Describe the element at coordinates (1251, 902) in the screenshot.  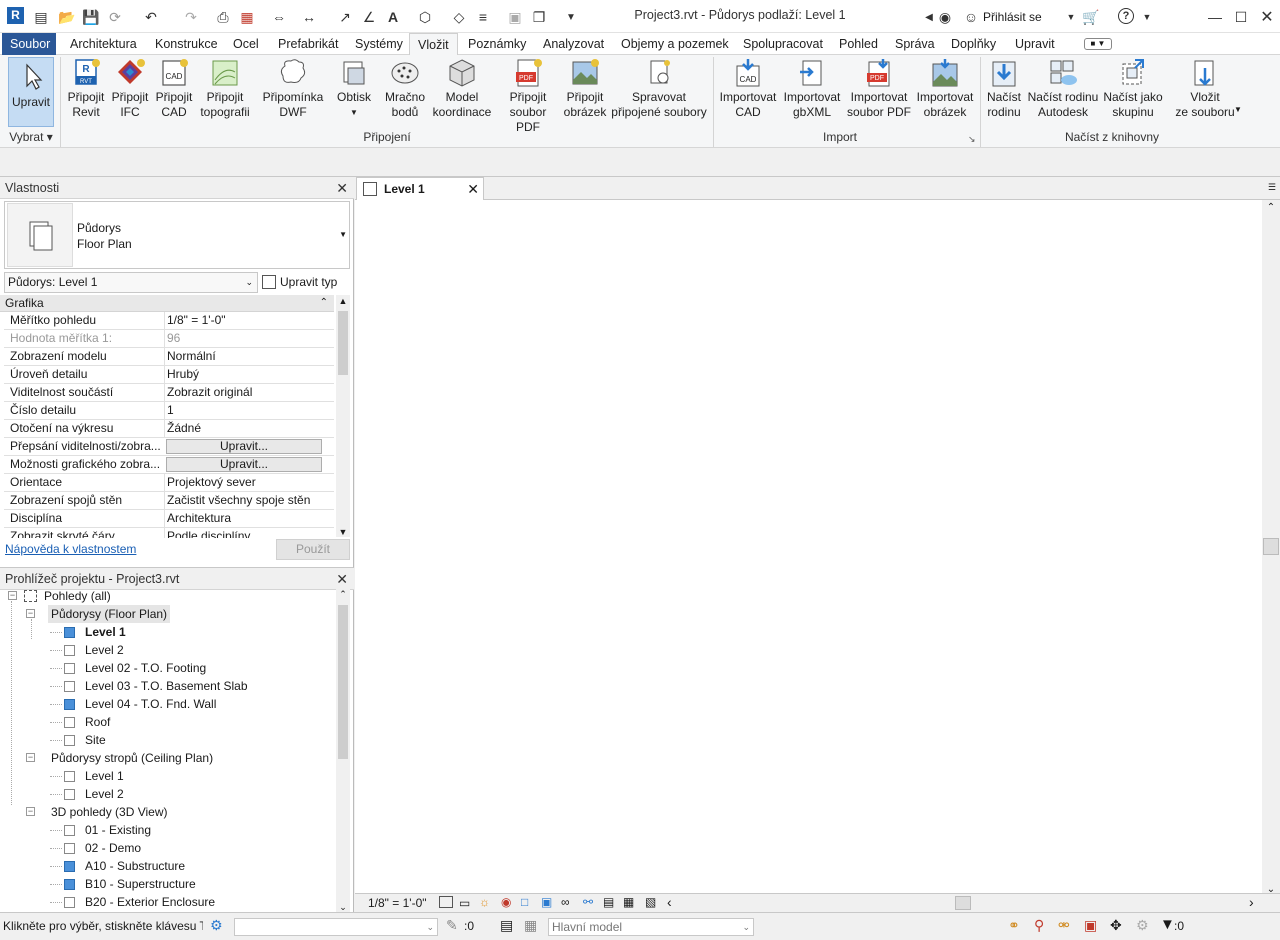
I see `scroll-right-icon: ›` at that location.